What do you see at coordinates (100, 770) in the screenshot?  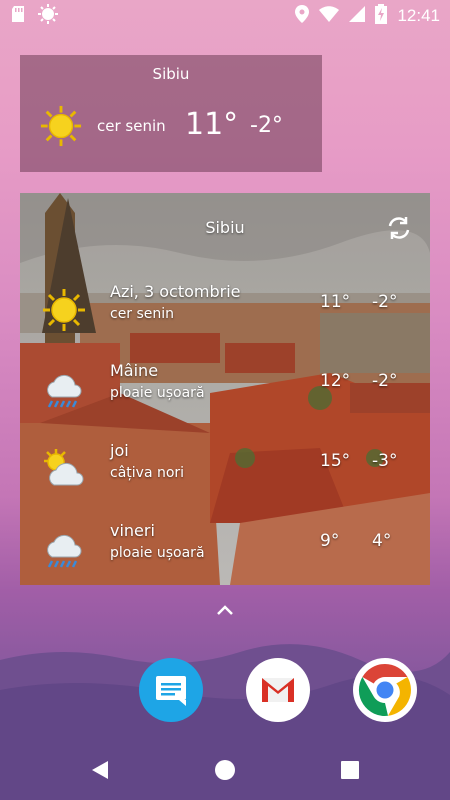 I see `back-icon` at bounding box center [100, 770].